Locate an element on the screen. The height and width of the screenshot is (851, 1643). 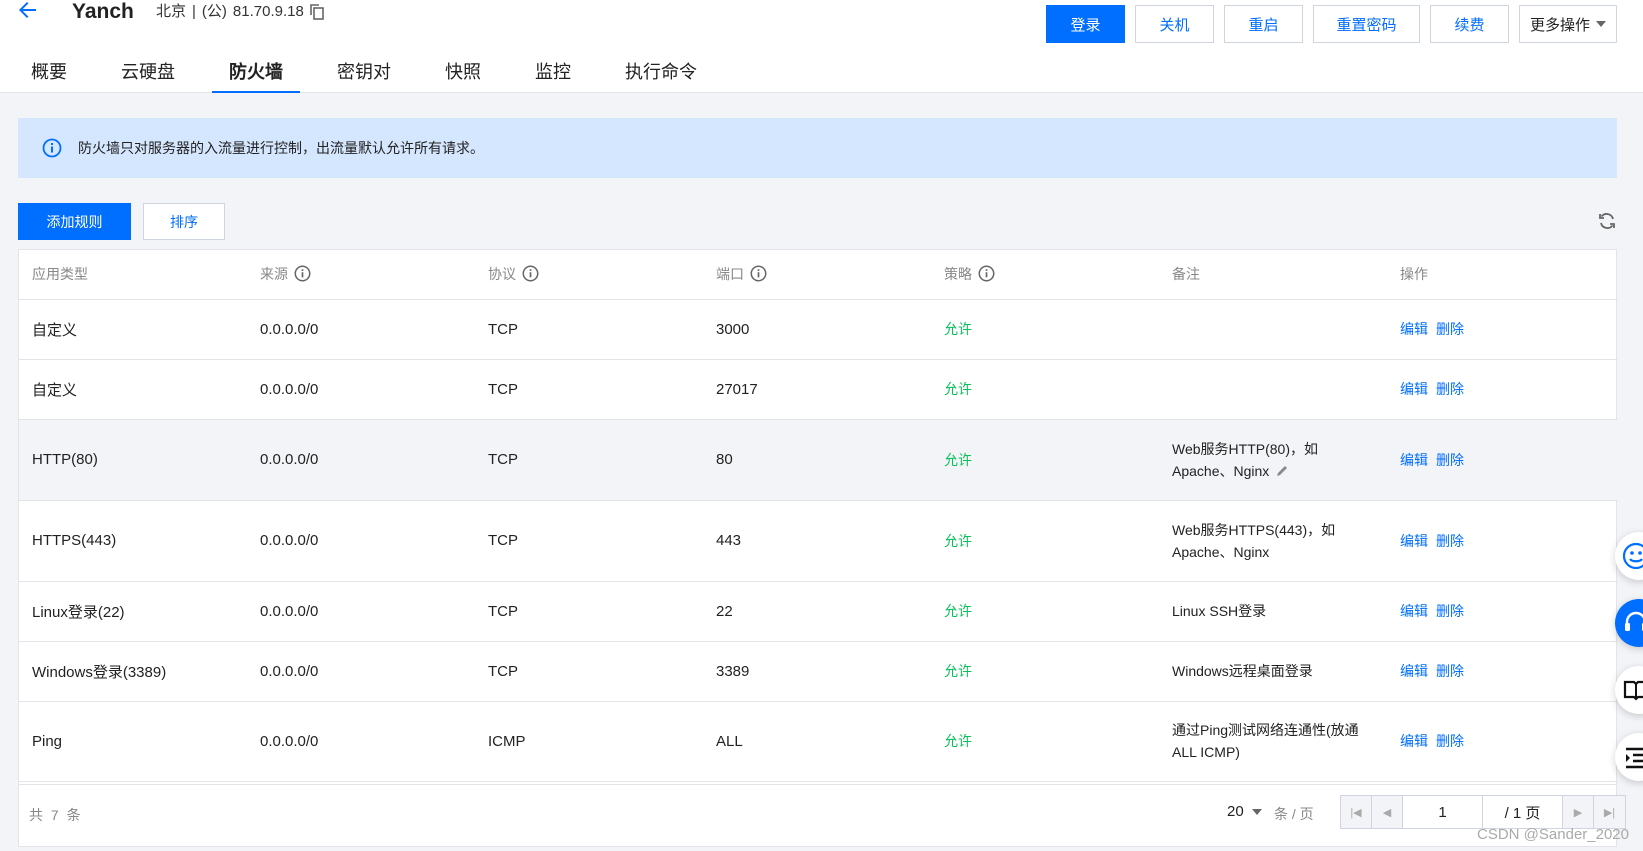
notice-text: 防火墙只对服务器的入流量进行控制，出流量默认允许所有请求。 is located at coordinates (281, 148).